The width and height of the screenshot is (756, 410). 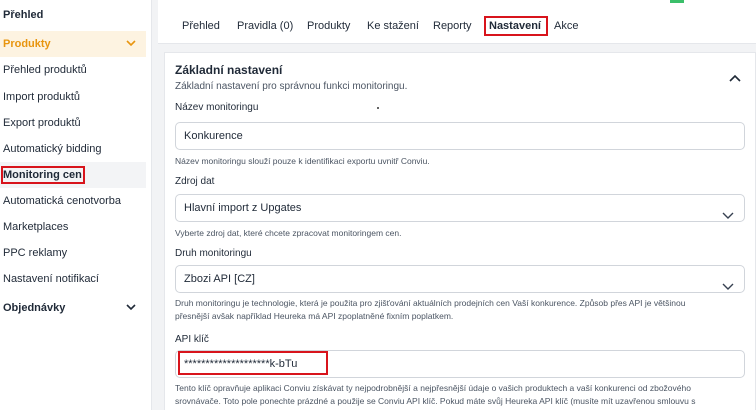 What do you see at coordinates (73, 308) in the screenshot?
I see `sidebar-section-orders: Objednávky` at bounding box center [73, 308].